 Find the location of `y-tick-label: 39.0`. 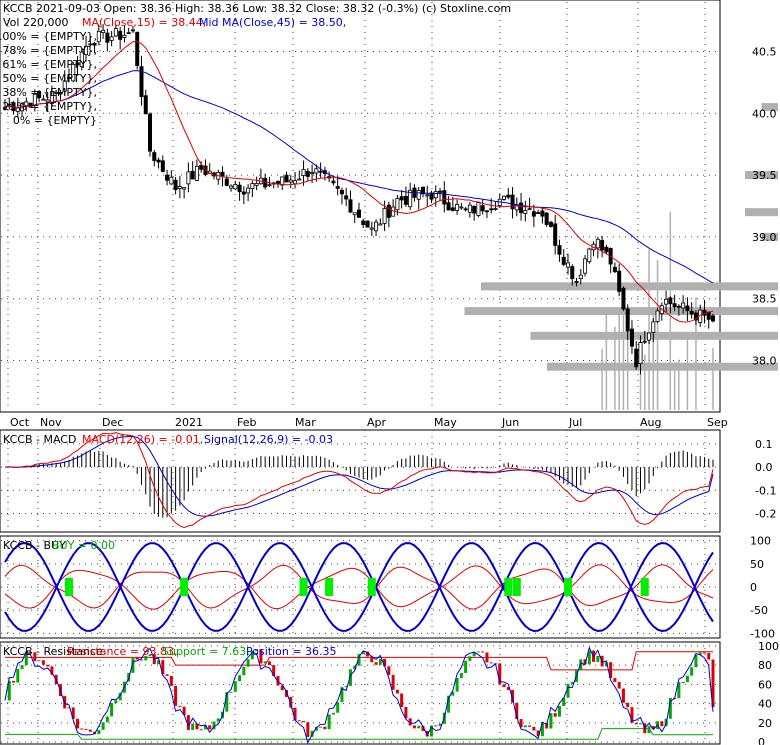

y-tick-label: 39.0 is located at coordinates (764, 237).